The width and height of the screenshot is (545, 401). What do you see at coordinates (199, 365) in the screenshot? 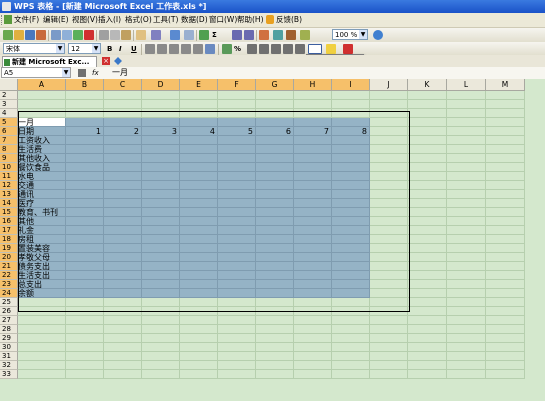
I see `cell-e32` at bounding box center [199, 365].